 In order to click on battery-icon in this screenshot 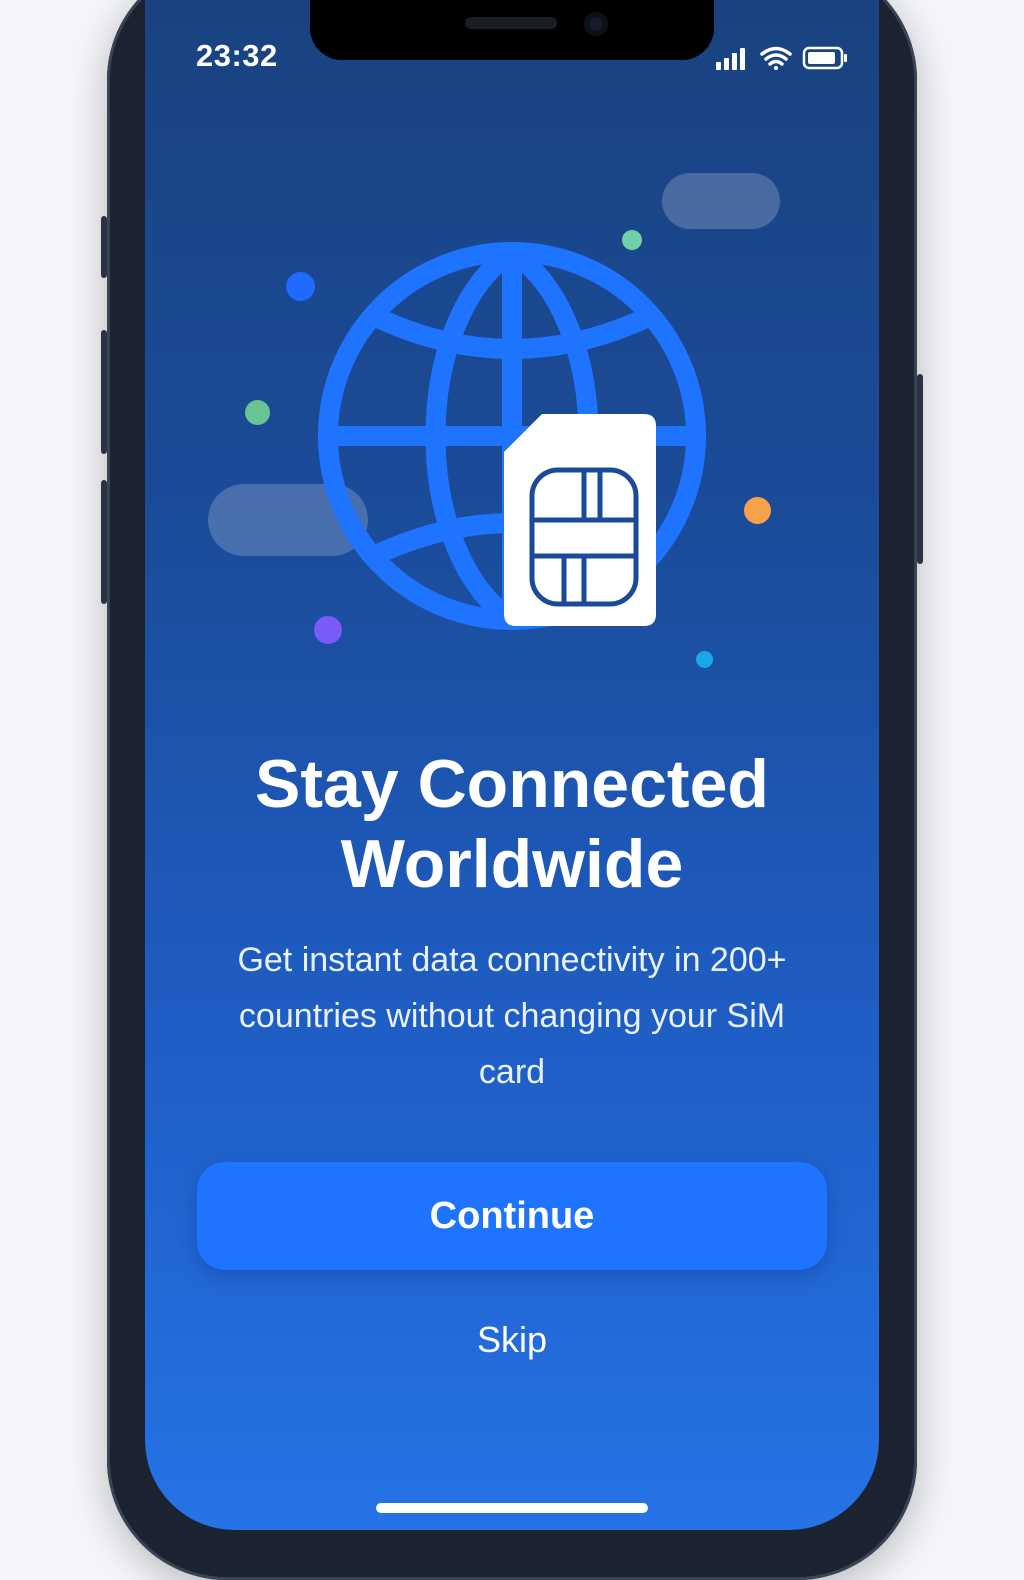, I will do `click(824, 58)`.